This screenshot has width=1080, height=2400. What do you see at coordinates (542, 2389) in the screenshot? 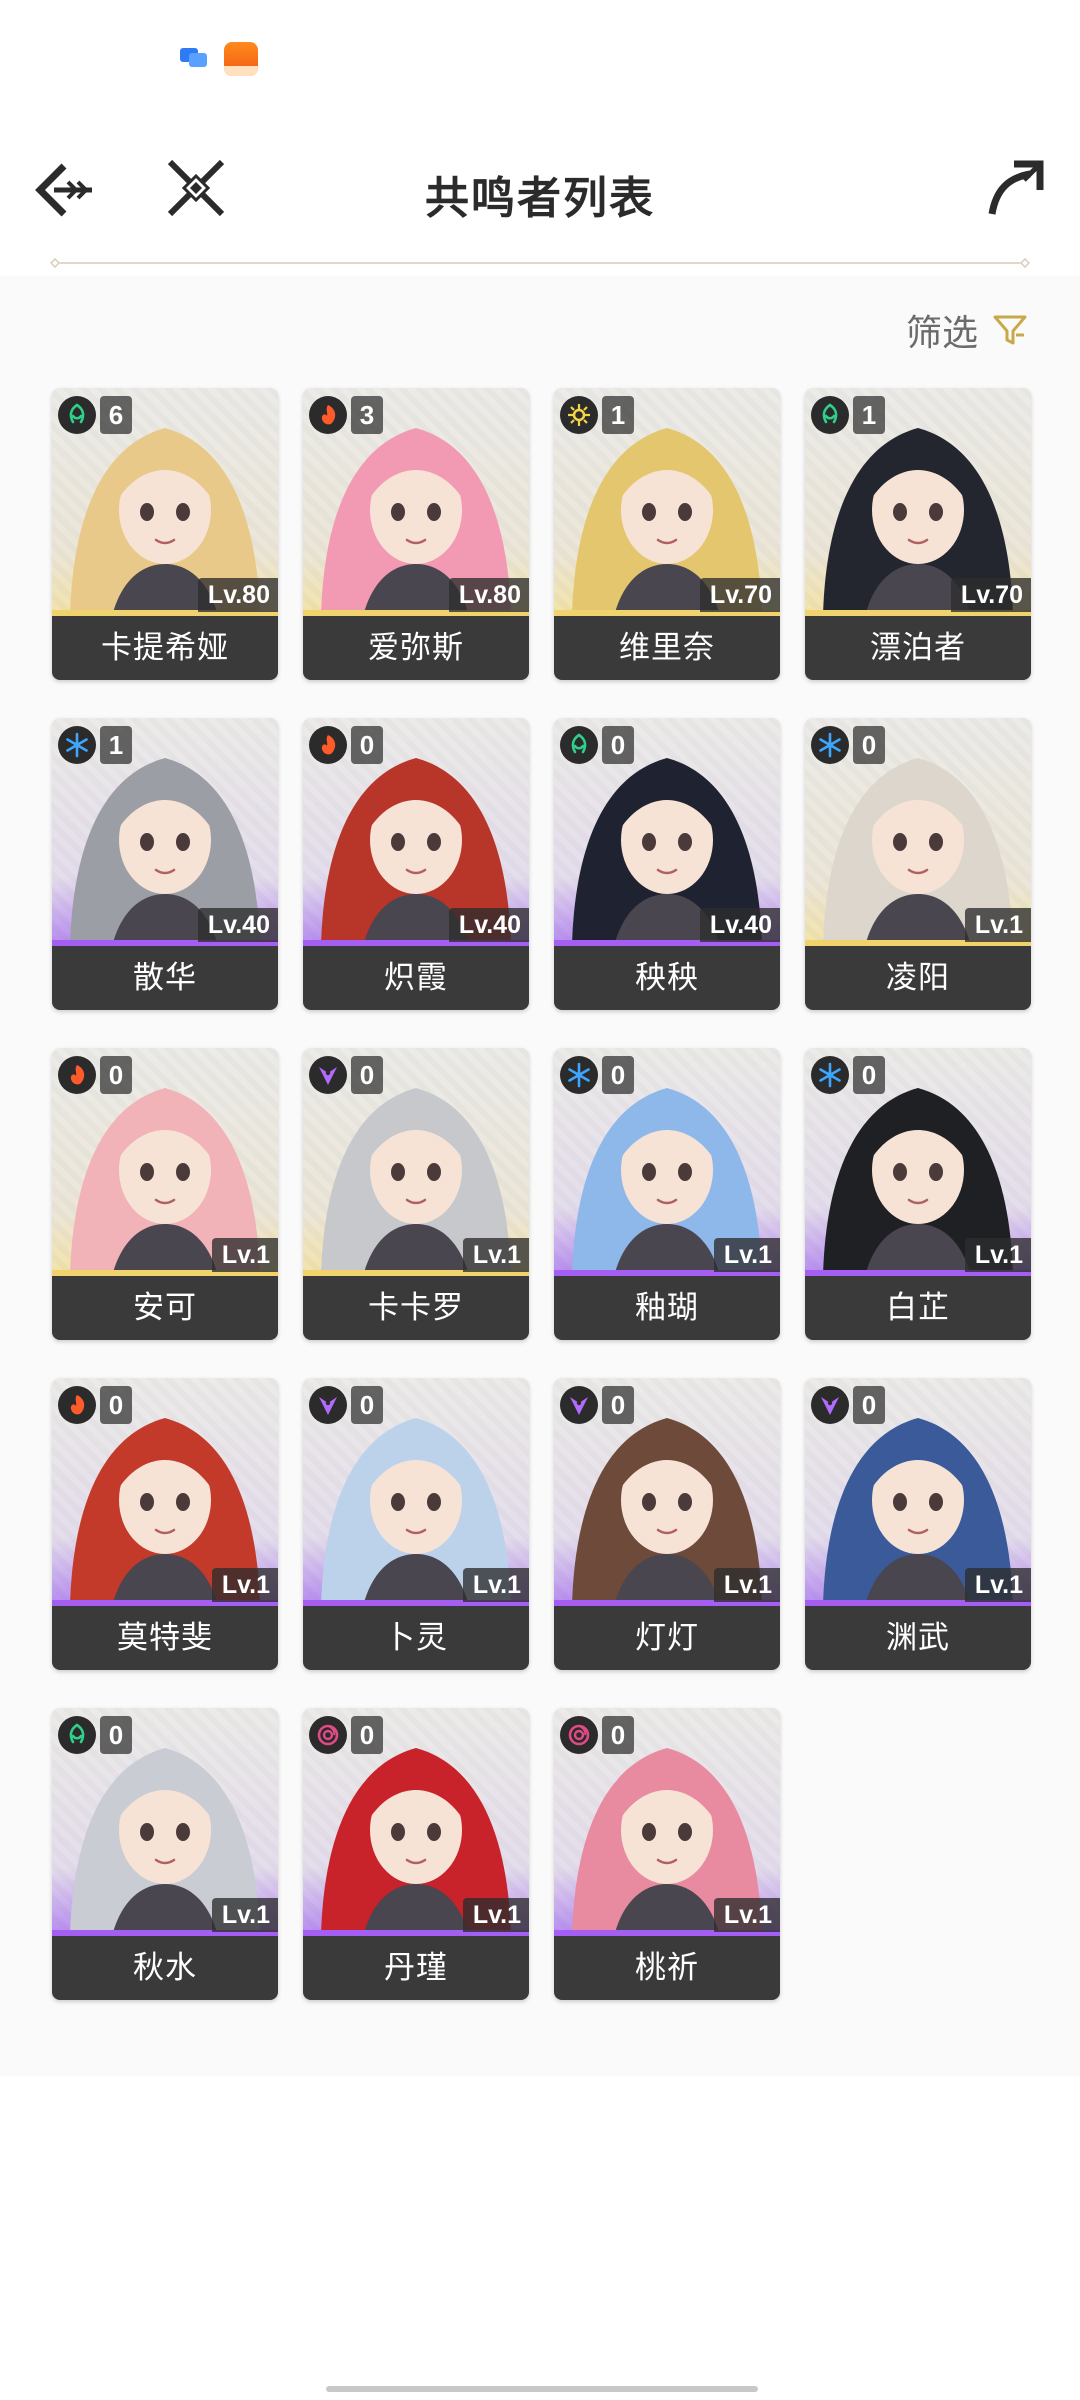
I see `home-indicator` at bounding box center [542, 2389].